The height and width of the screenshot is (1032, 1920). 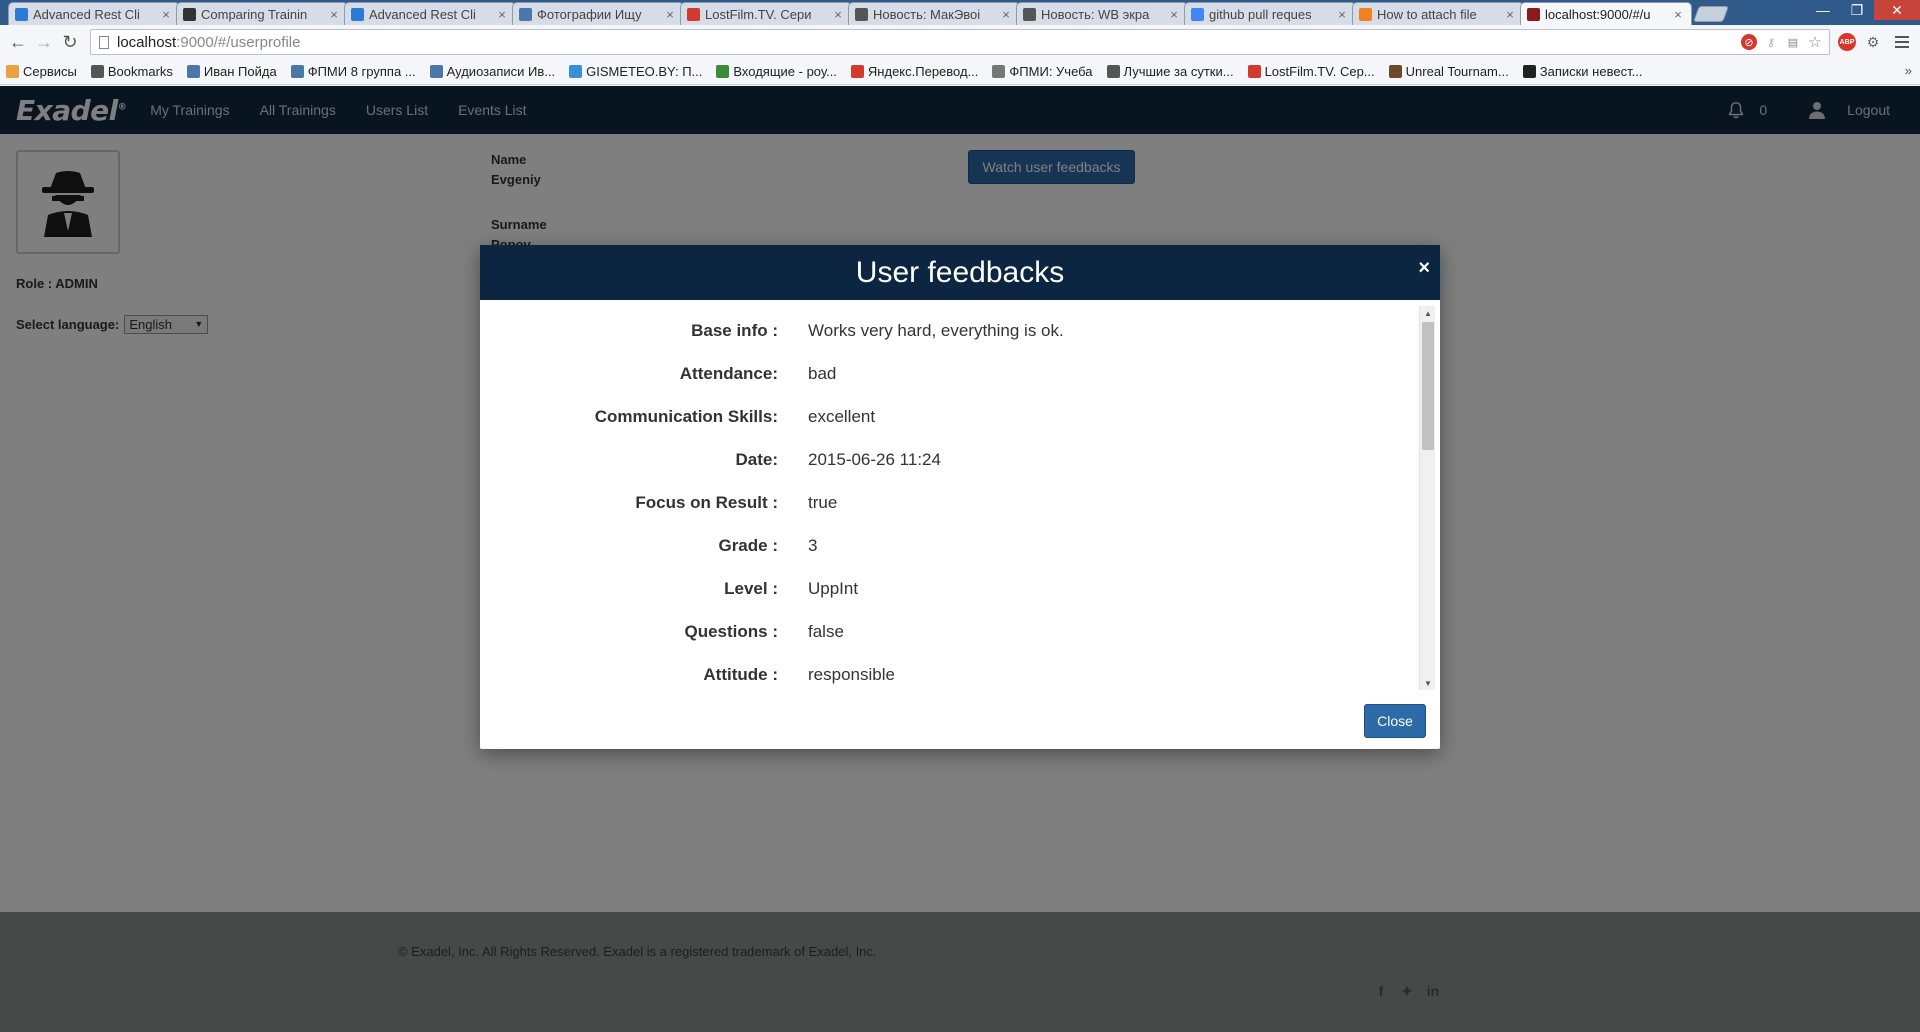 I want to click on bookmark-item: Сервисы, so click(x=41, y=71).